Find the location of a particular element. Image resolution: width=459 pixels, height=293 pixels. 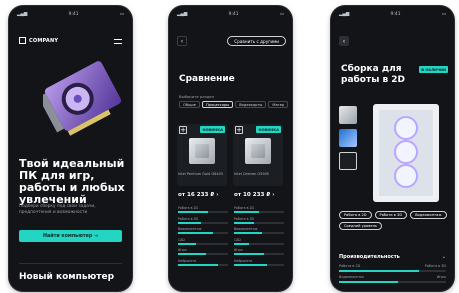

product-price: от 10 233 ₽ › is located at coordinates (254, 195).